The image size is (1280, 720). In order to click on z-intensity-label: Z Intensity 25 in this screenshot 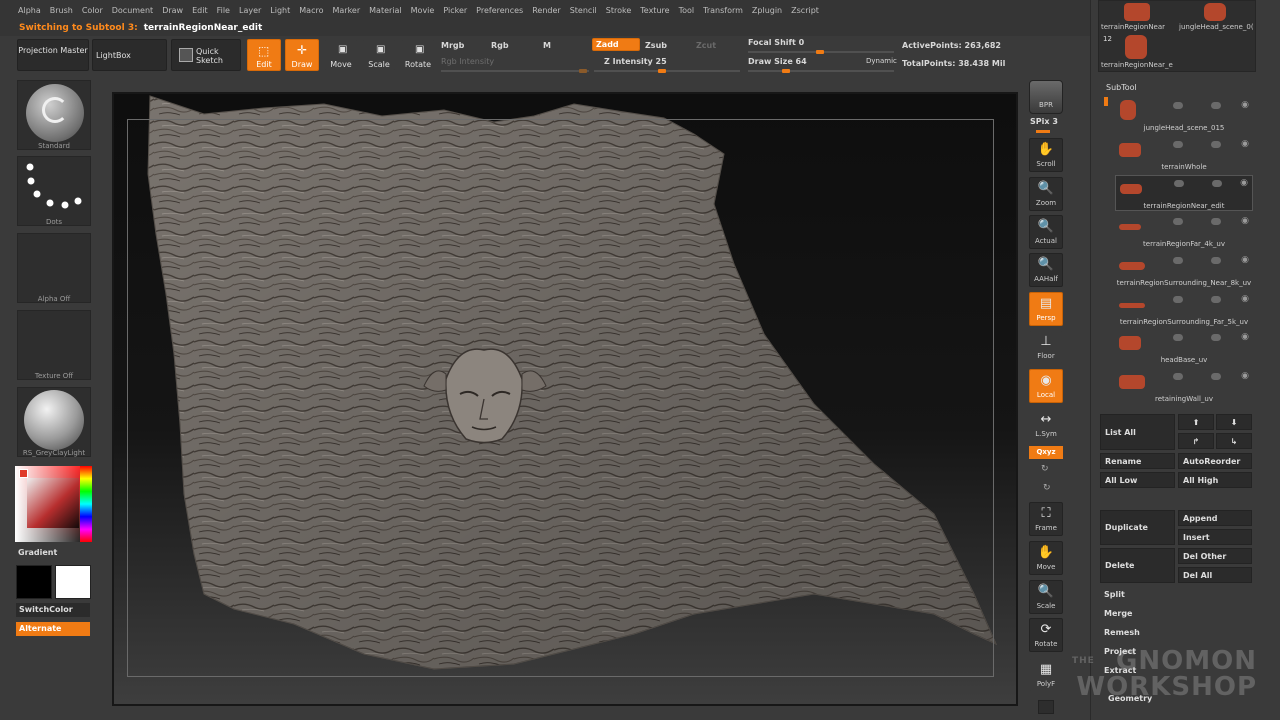, I will do `click(635, 61)`.